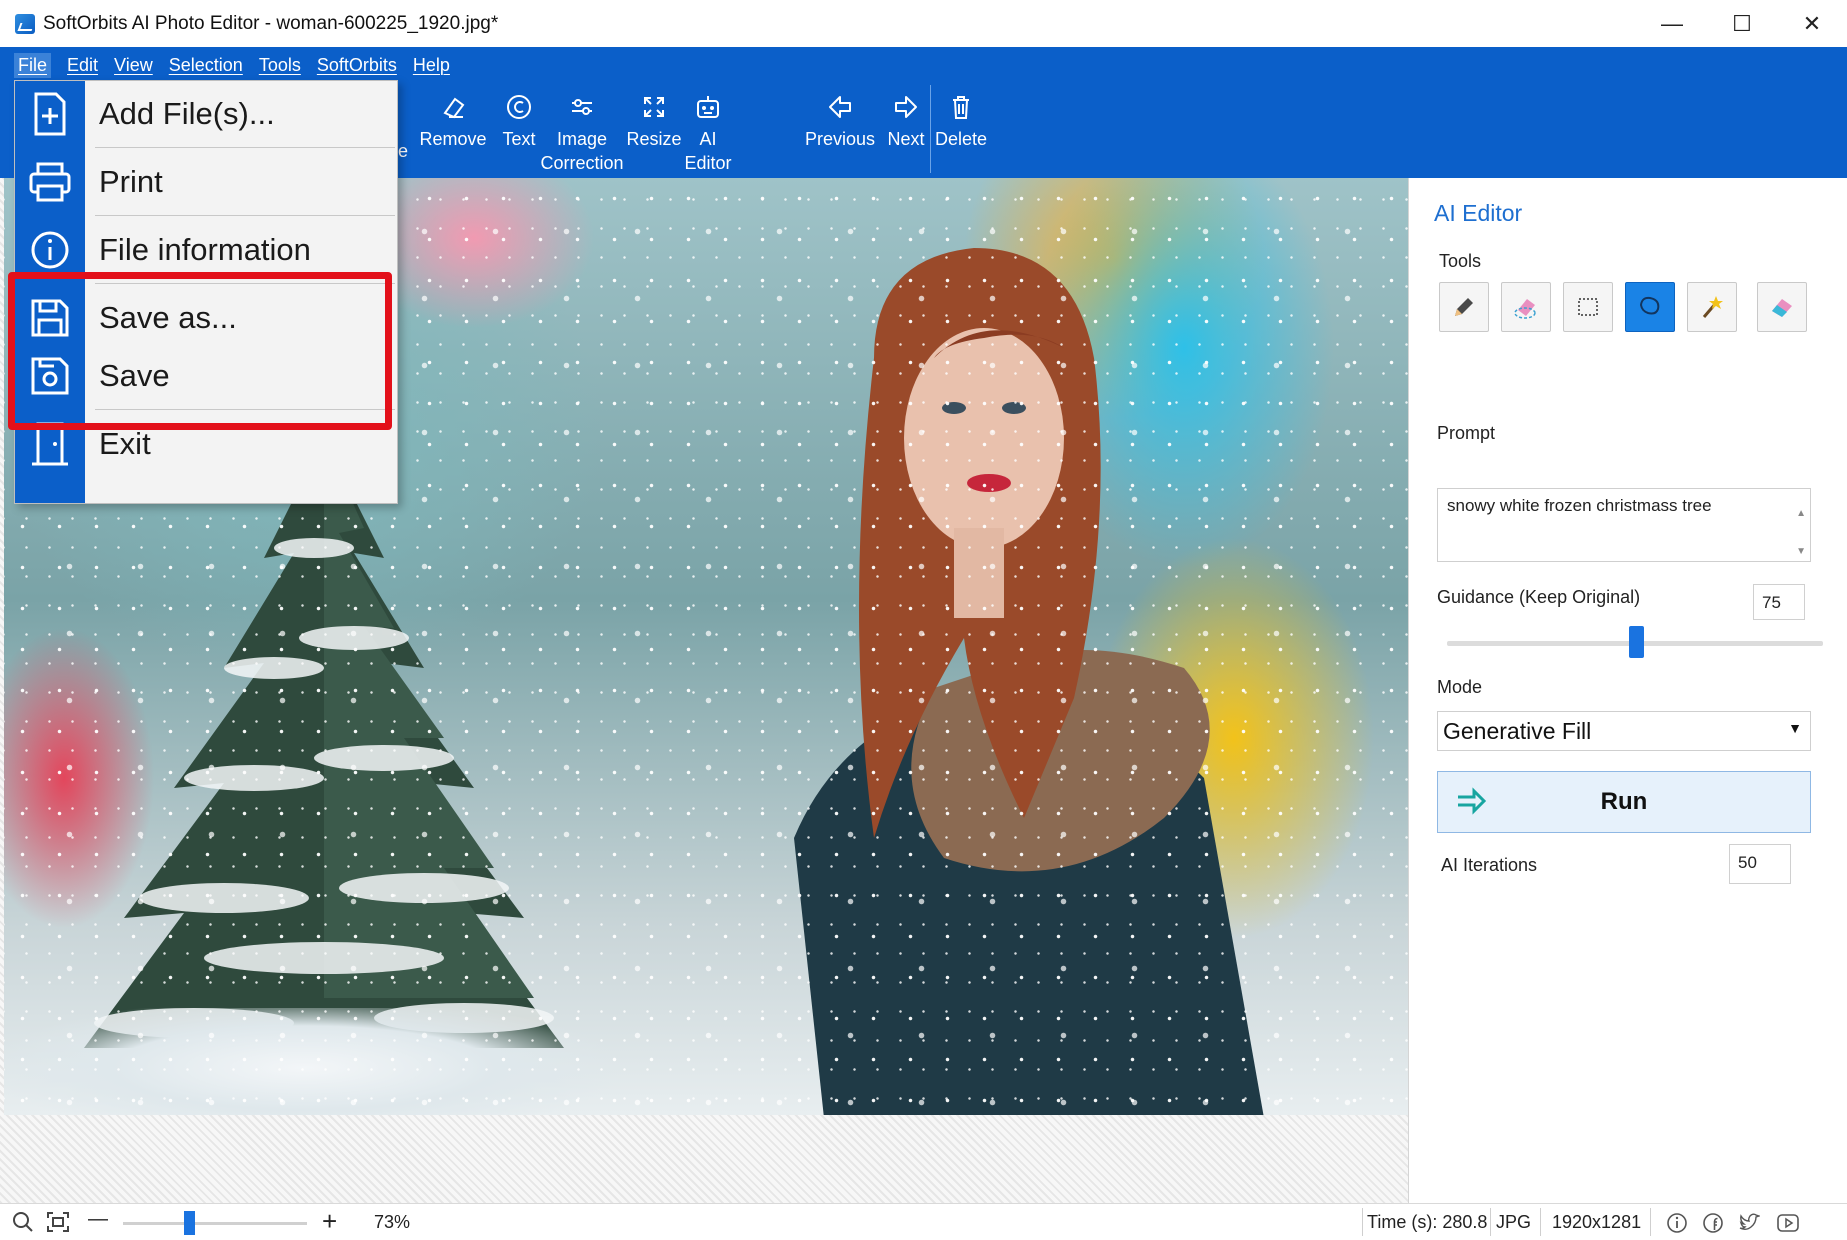 Image resolution: width=1847 pixels, height=1240 pixels. Describe the element at coordinates (1427, 1222) in the screenshot. I see `processing-time: Time (s): 280.8` at that location.